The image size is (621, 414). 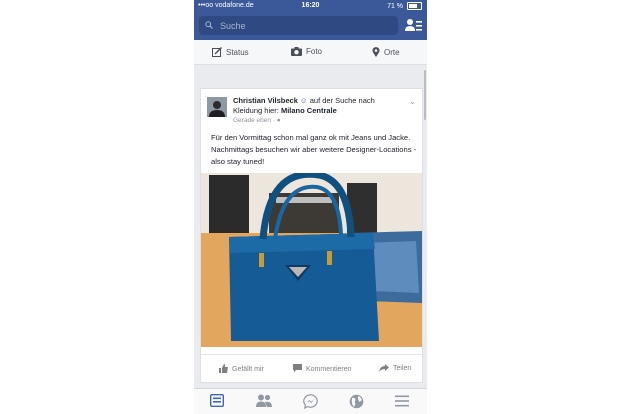 I want to click on avatar, so click(x=217, y=107).